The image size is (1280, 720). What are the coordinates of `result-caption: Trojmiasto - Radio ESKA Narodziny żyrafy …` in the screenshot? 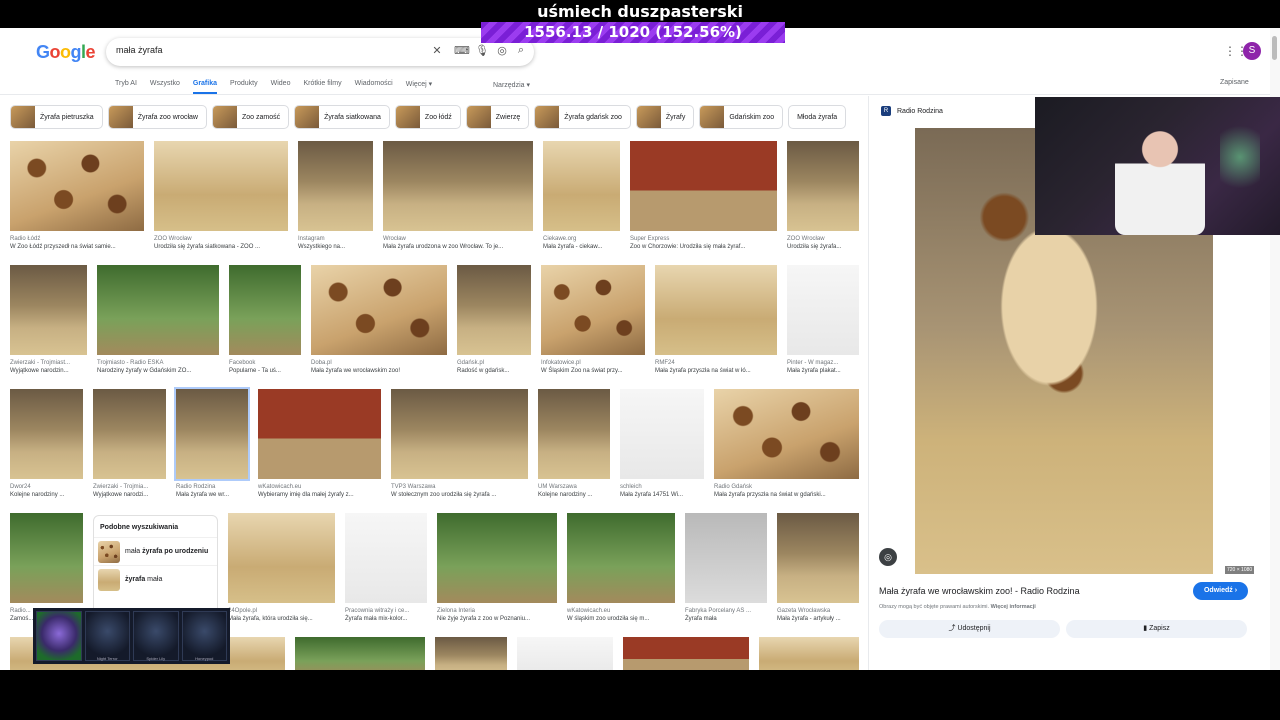 It's located at (158, 367).